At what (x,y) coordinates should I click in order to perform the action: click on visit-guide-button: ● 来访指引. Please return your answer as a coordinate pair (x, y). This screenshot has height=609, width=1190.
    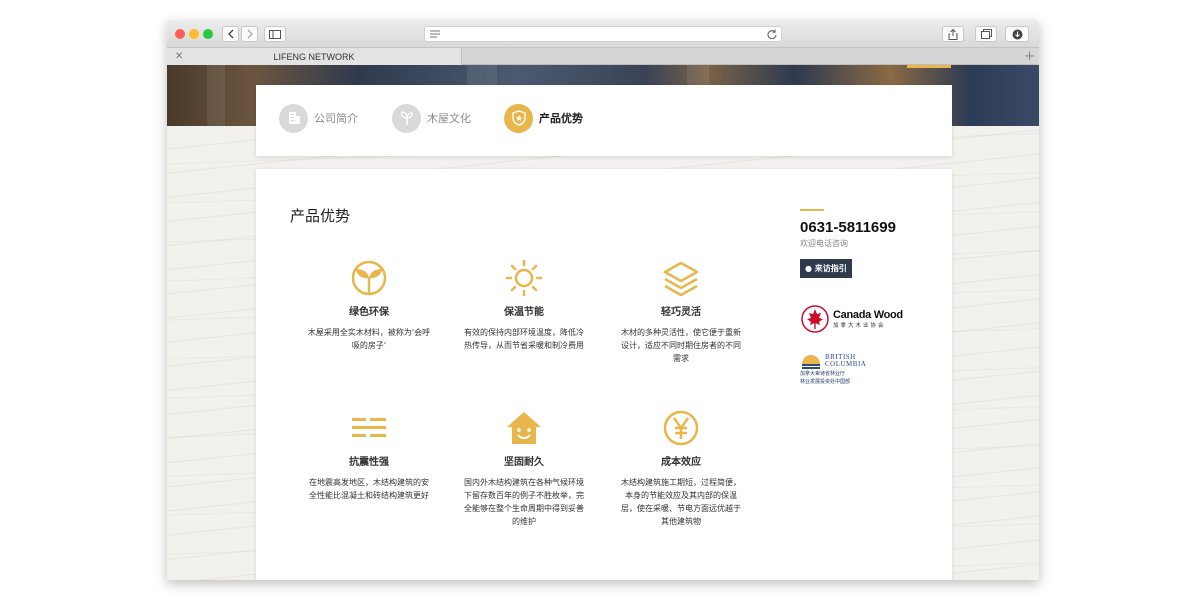
    Looking at the image, I should click on (826, 268).